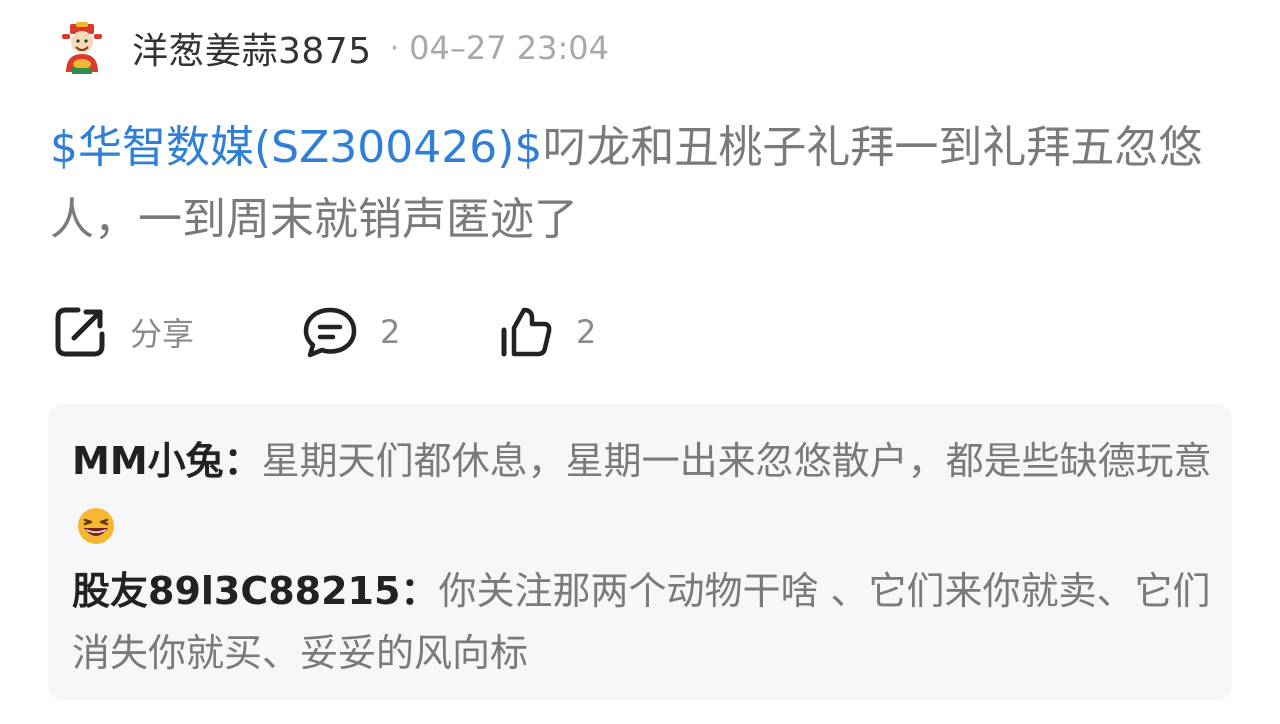 This screenshot has height=724, width=1280. What do you see at coordinates (330, 332) in the screenshot?
I see `comment-icon` at bounding box center [330, 332].